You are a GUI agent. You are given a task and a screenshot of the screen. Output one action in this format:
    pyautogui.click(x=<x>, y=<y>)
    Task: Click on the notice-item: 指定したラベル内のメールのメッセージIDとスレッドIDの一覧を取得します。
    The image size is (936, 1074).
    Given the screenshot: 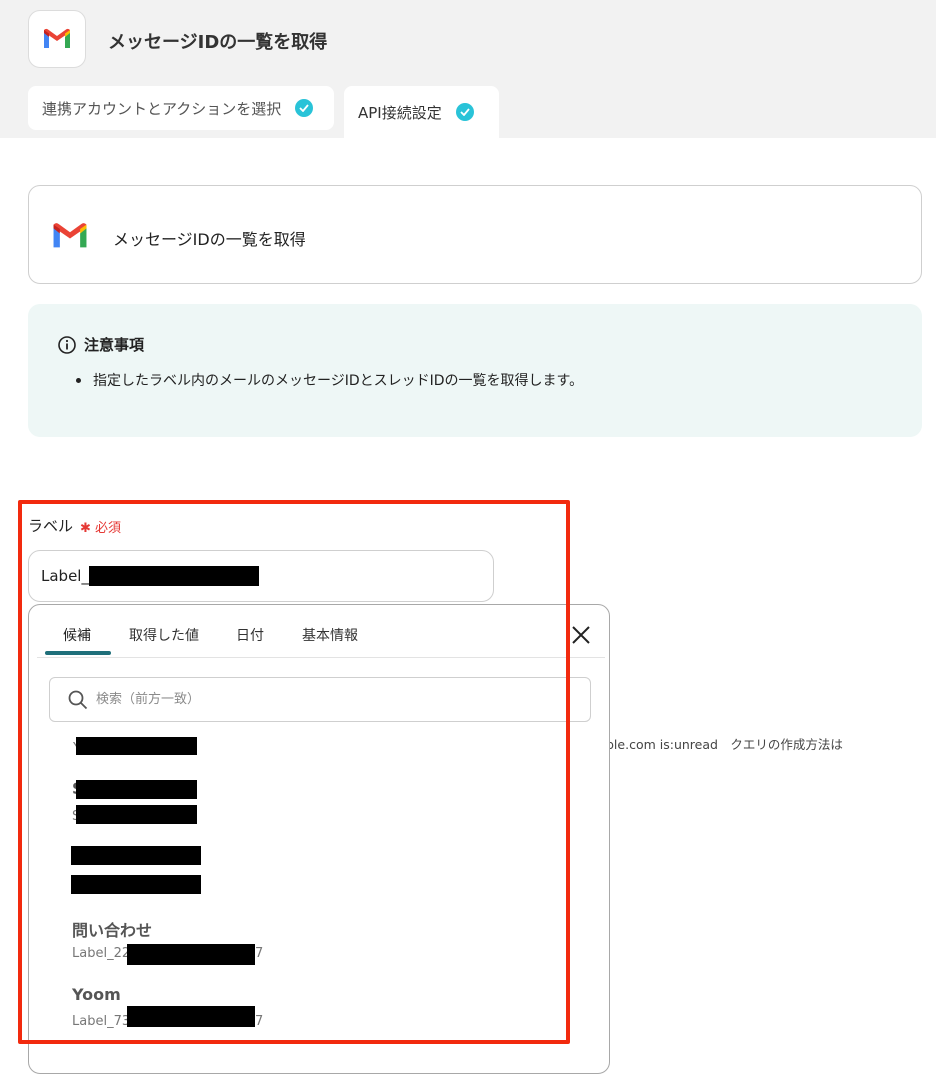 What is the action you would take?
    pyautogui.click(x=329, y=380)
    